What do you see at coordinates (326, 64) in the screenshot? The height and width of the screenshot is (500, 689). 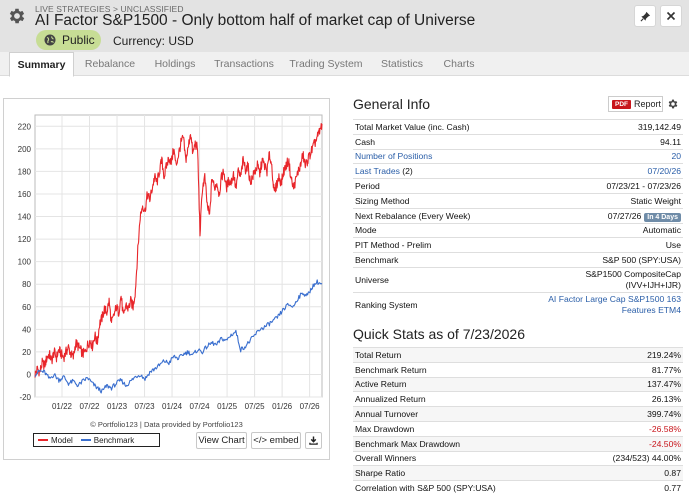 I see `tab-trading-system: Trading System` at bounding box center [326, 64].